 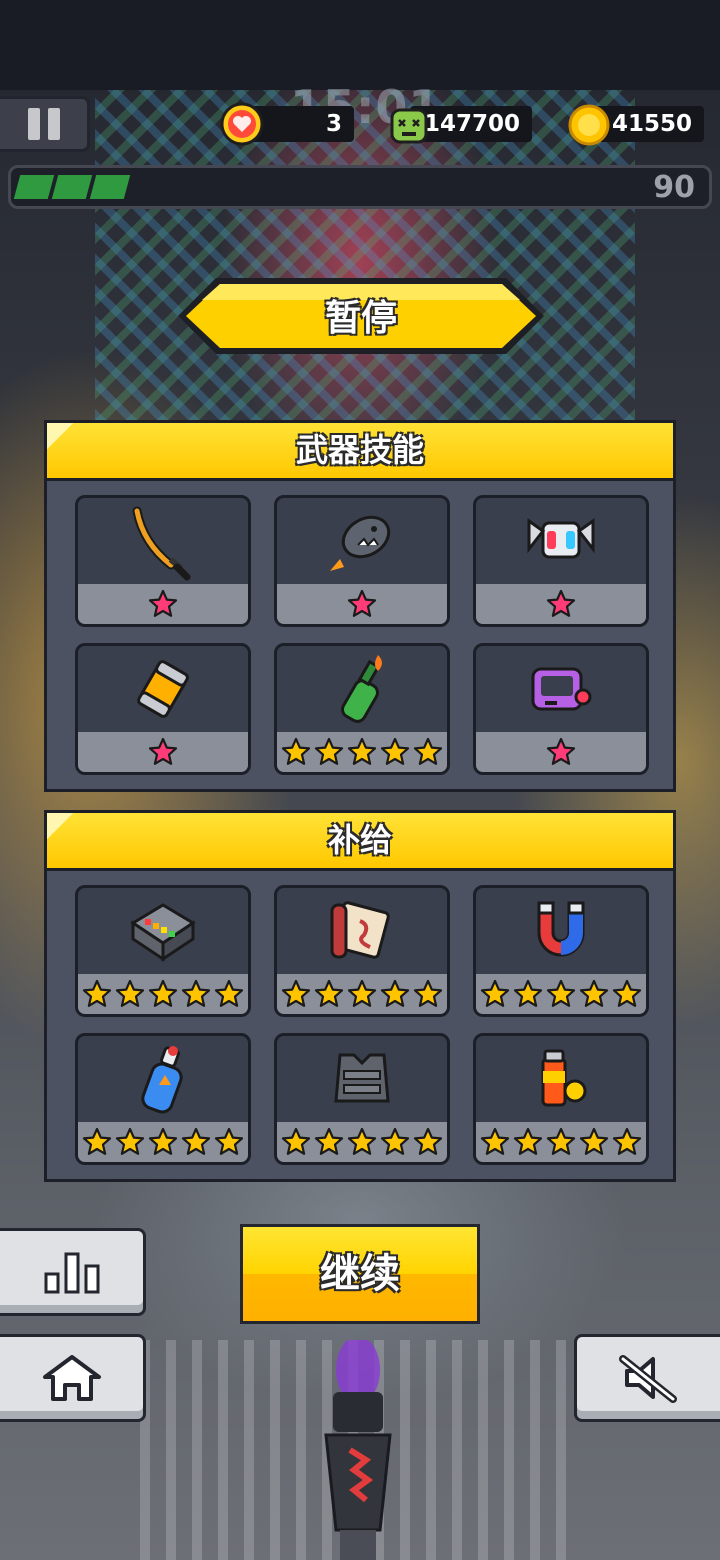 What do you see at coordinates (358, 1450) in the screenshot?
I see `player-rocket` at bounding box center [358, 1450].